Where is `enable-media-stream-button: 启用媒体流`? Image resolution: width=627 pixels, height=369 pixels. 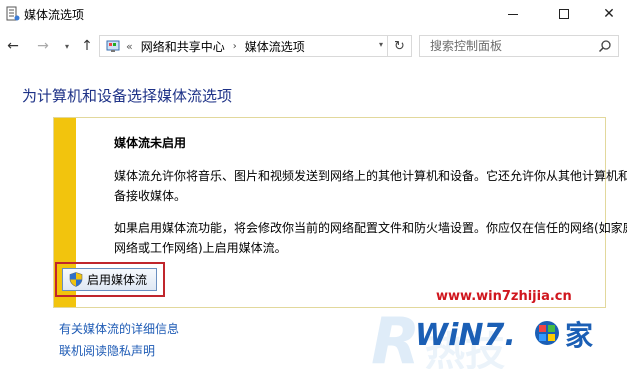 enable-media-stream-button: 启用媒体流 is located at coordinates (109, 279).